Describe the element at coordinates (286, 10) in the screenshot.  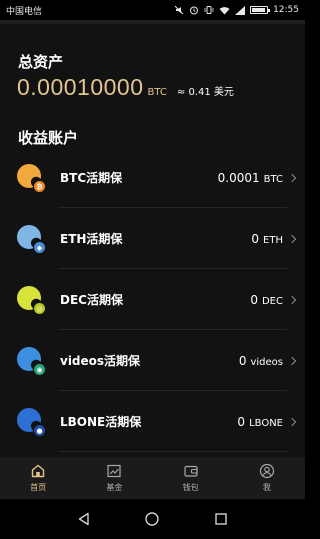
I see `clock: 12:55` at that location.